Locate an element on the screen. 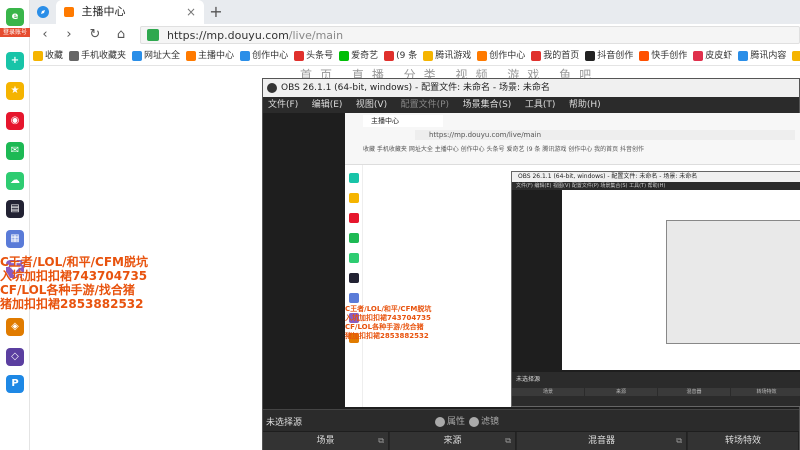 The width and height of the screenshot is (800, 450). bookmark-label: 头条号 is located at coordinates (320, 56).